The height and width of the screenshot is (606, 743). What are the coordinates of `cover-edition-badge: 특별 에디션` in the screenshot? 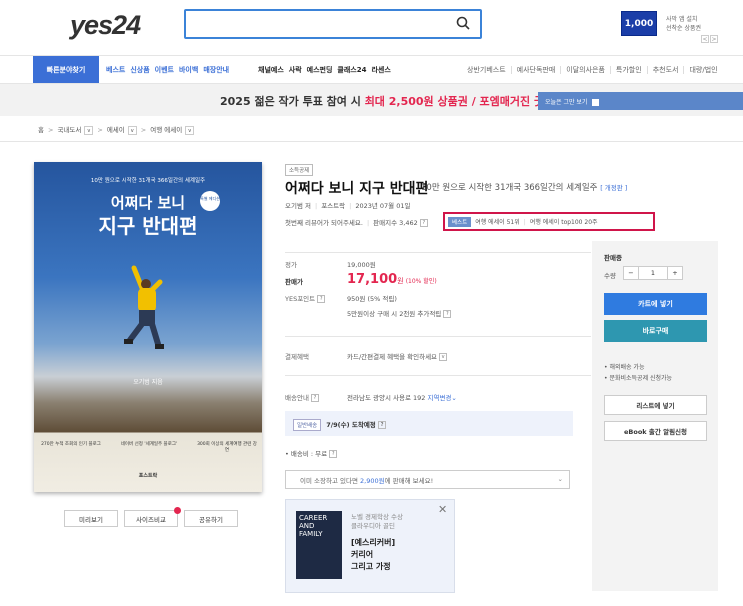 It's located at (210, 201).